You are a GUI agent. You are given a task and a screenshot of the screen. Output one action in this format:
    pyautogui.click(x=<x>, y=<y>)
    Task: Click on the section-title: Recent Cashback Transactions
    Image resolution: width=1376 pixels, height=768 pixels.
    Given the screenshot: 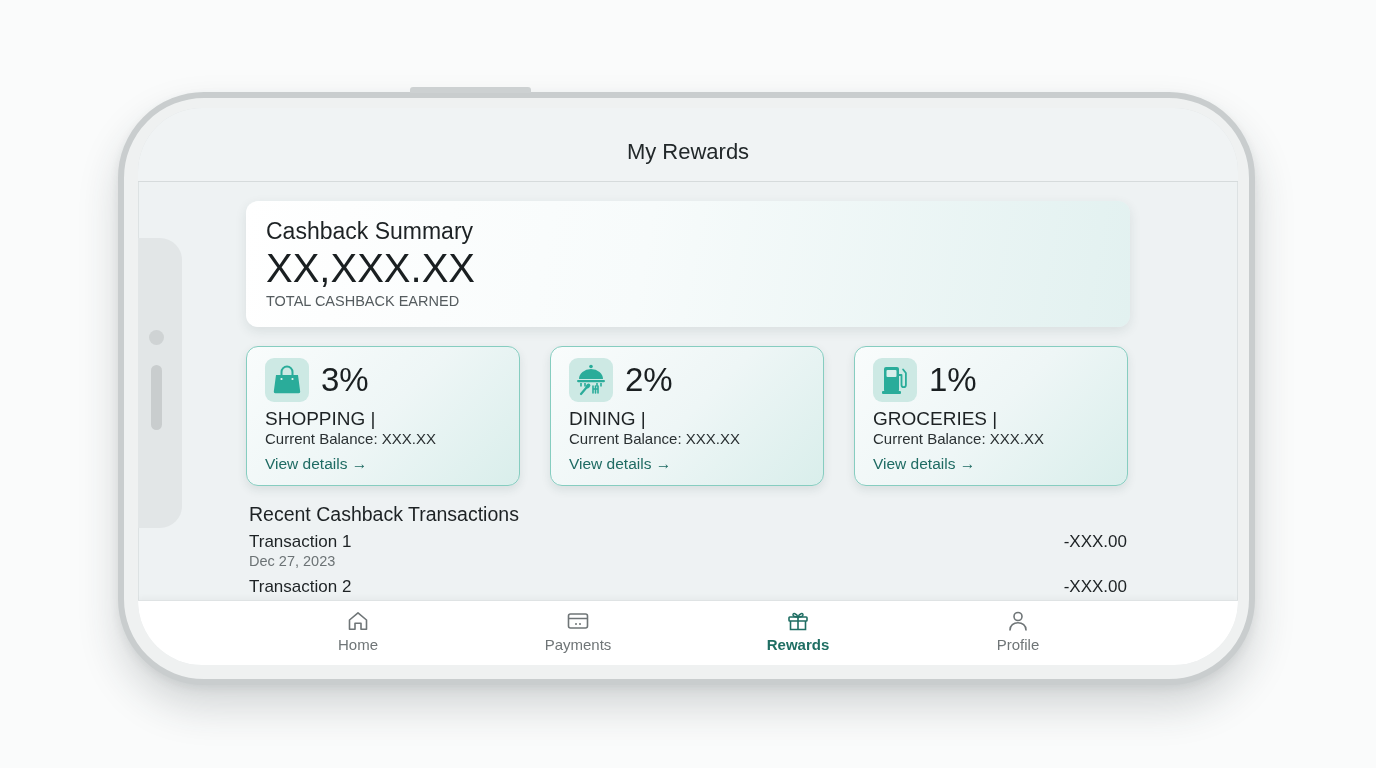 What is the action you would take?
    pyautogui.click(x=384, y=514)
    